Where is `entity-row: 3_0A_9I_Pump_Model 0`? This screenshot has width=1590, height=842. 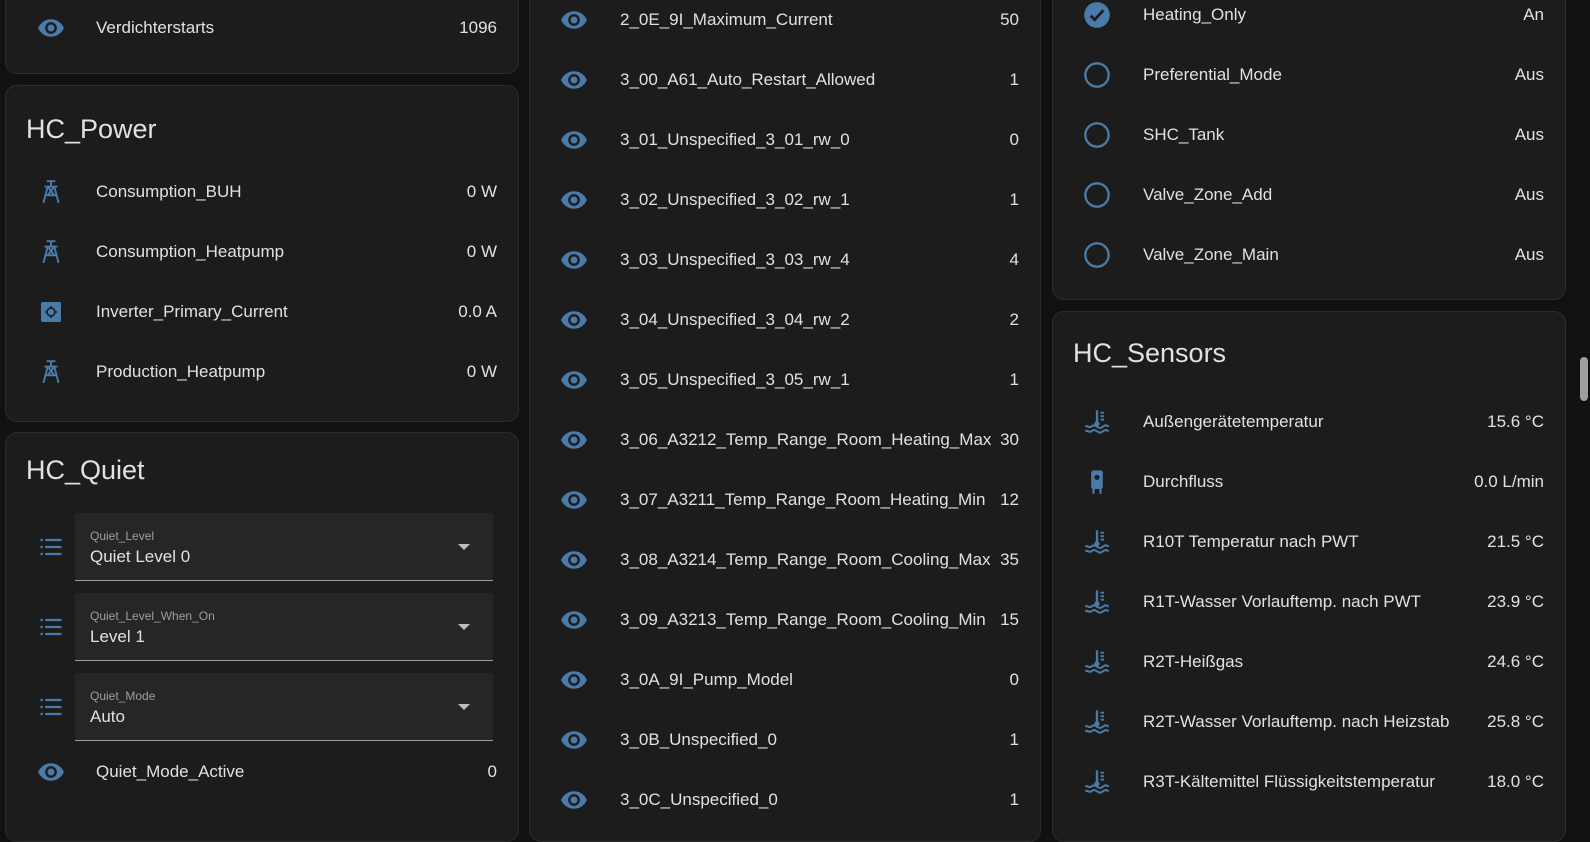 entity-row: 3_0A_9I_Pump_Model 0 is located at coordinates (785, 680).